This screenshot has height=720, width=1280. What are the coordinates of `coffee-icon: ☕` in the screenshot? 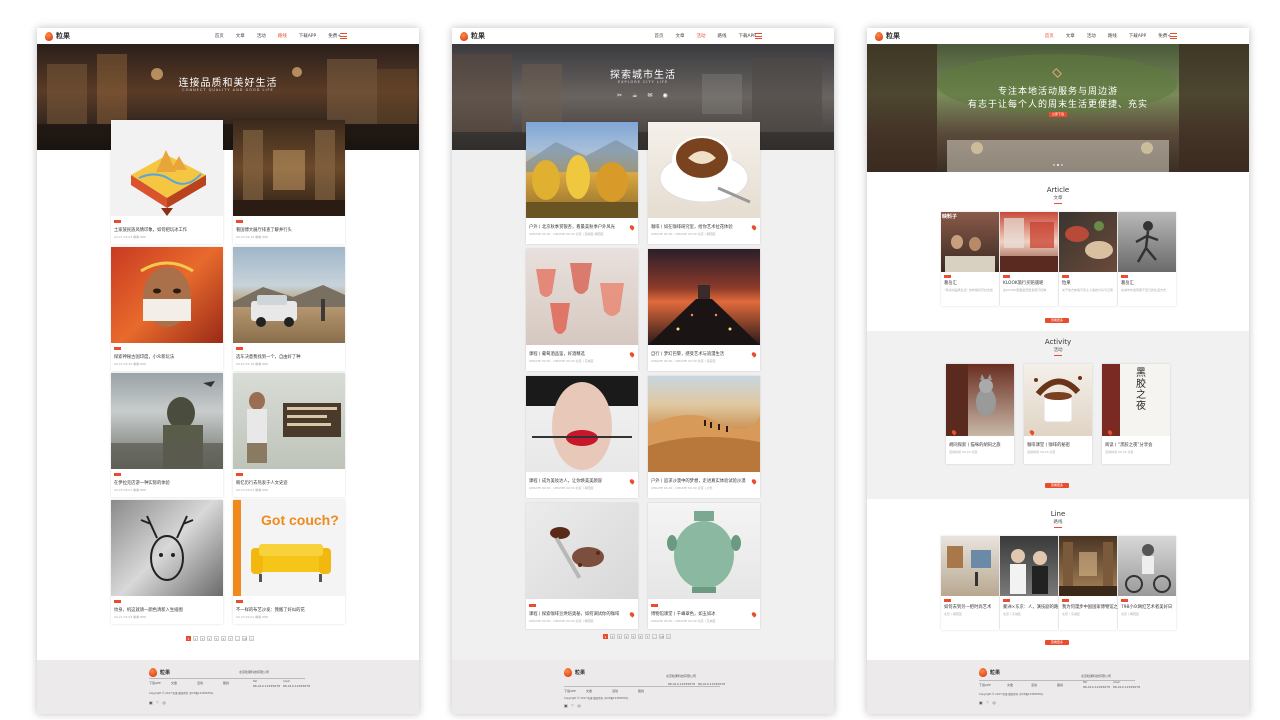 It's located at (634, 95).